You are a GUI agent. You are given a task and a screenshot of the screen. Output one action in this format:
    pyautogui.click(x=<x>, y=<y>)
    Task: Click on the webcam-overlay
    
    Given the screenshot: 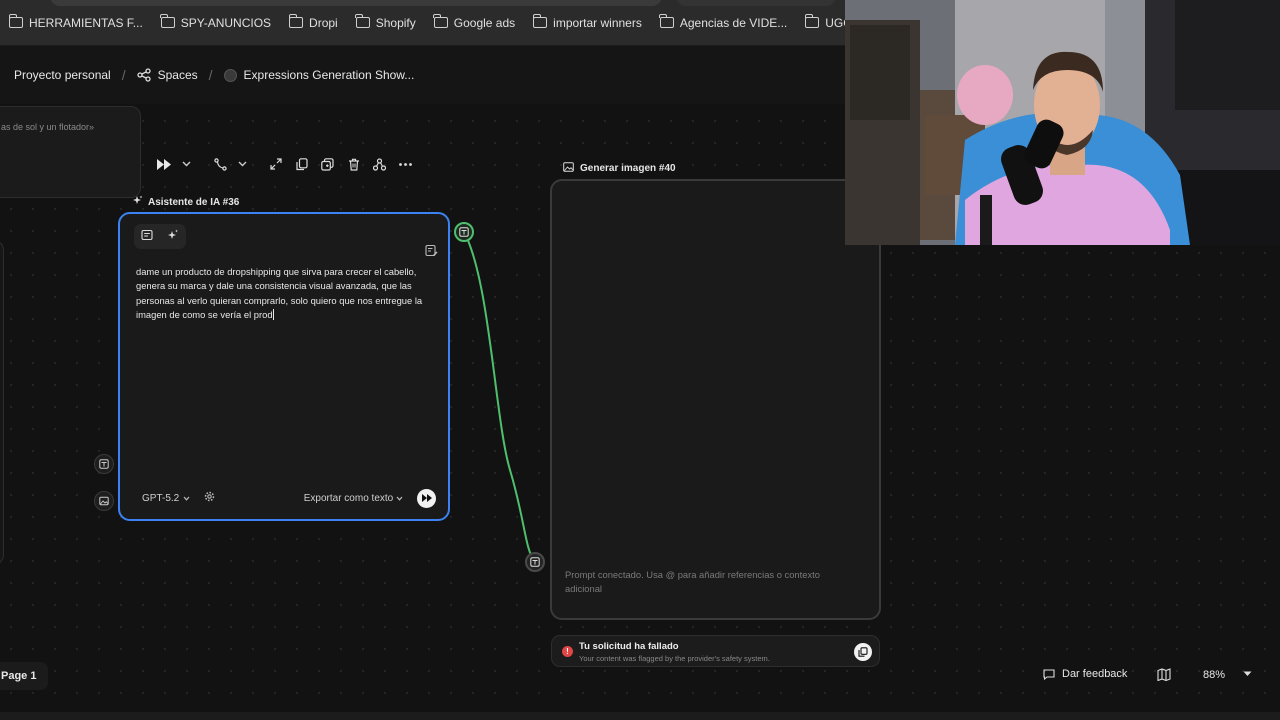 What is the action you would take?
    pyautogui.click(x=1062, y=122)
    